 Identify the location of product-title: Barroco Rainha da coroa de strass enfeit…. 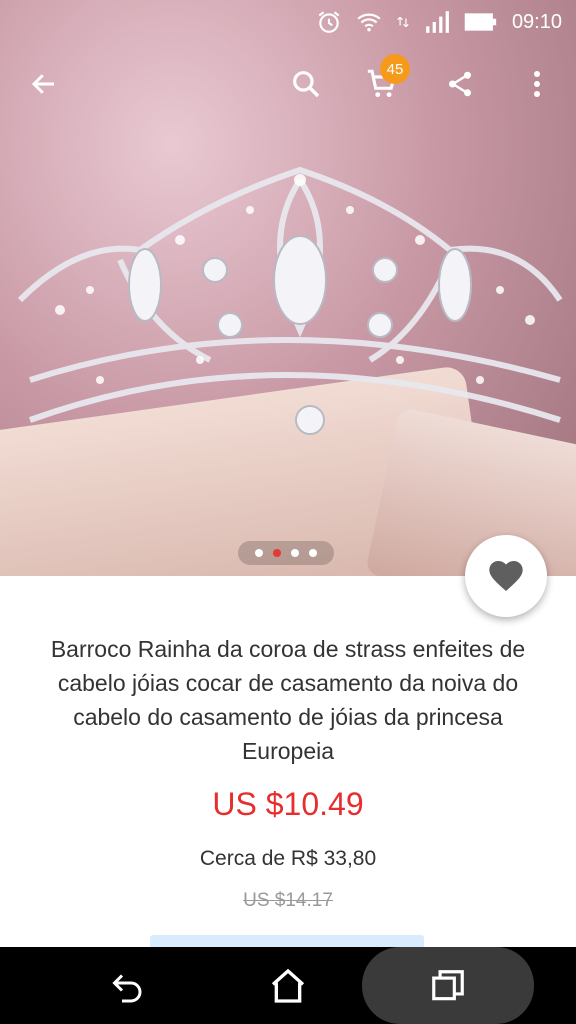
(288, 700).